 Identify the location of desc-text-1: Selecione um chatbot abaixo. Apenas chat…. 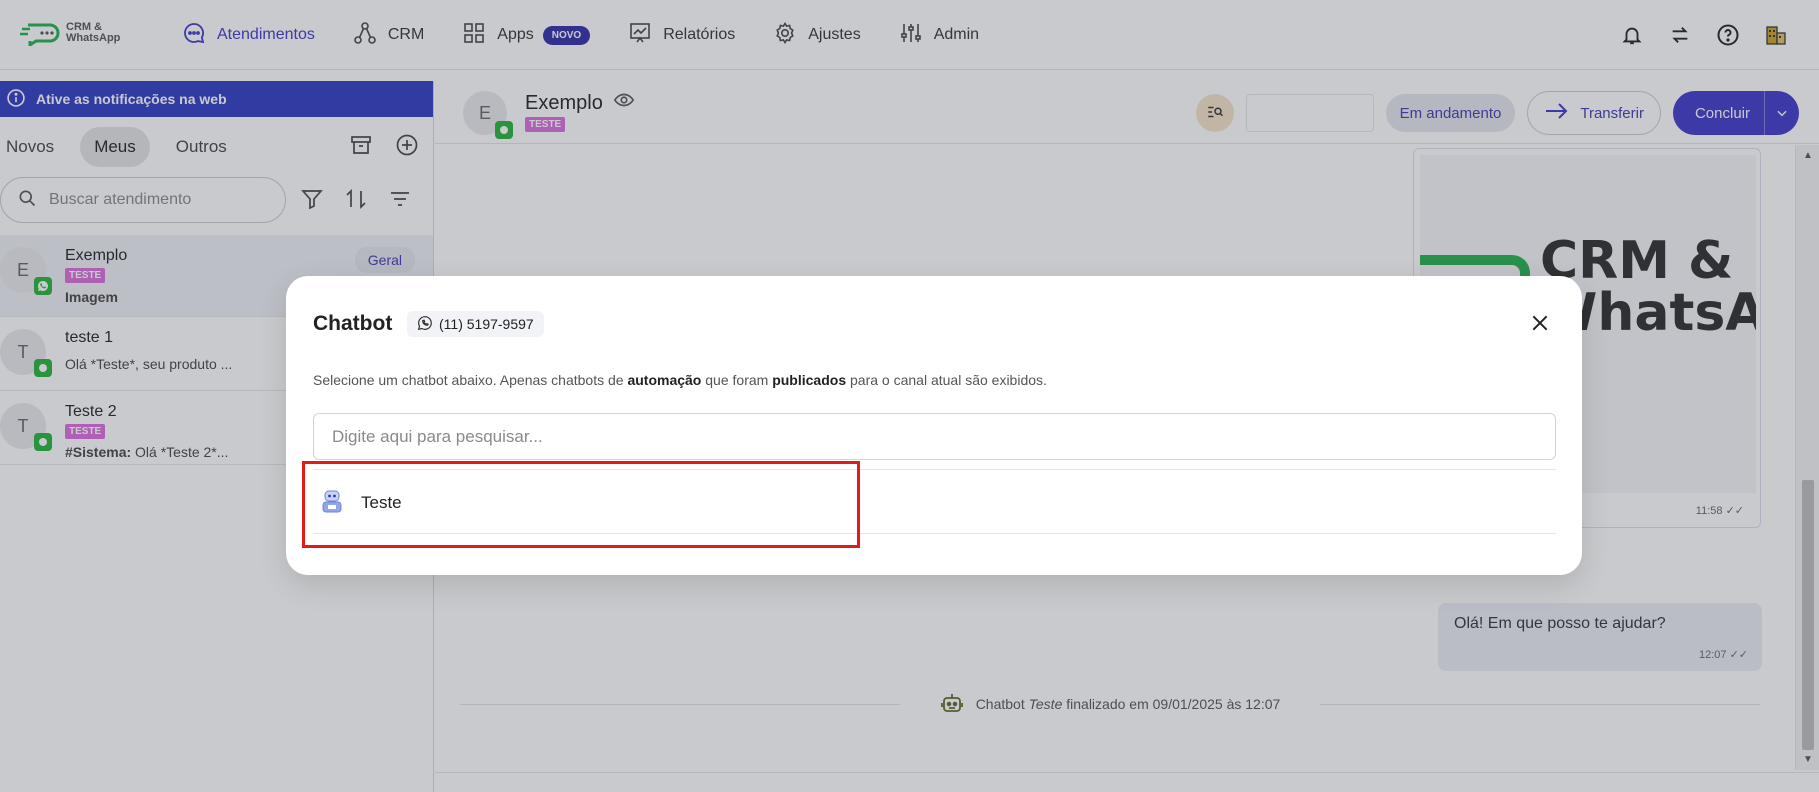
(470, 380).